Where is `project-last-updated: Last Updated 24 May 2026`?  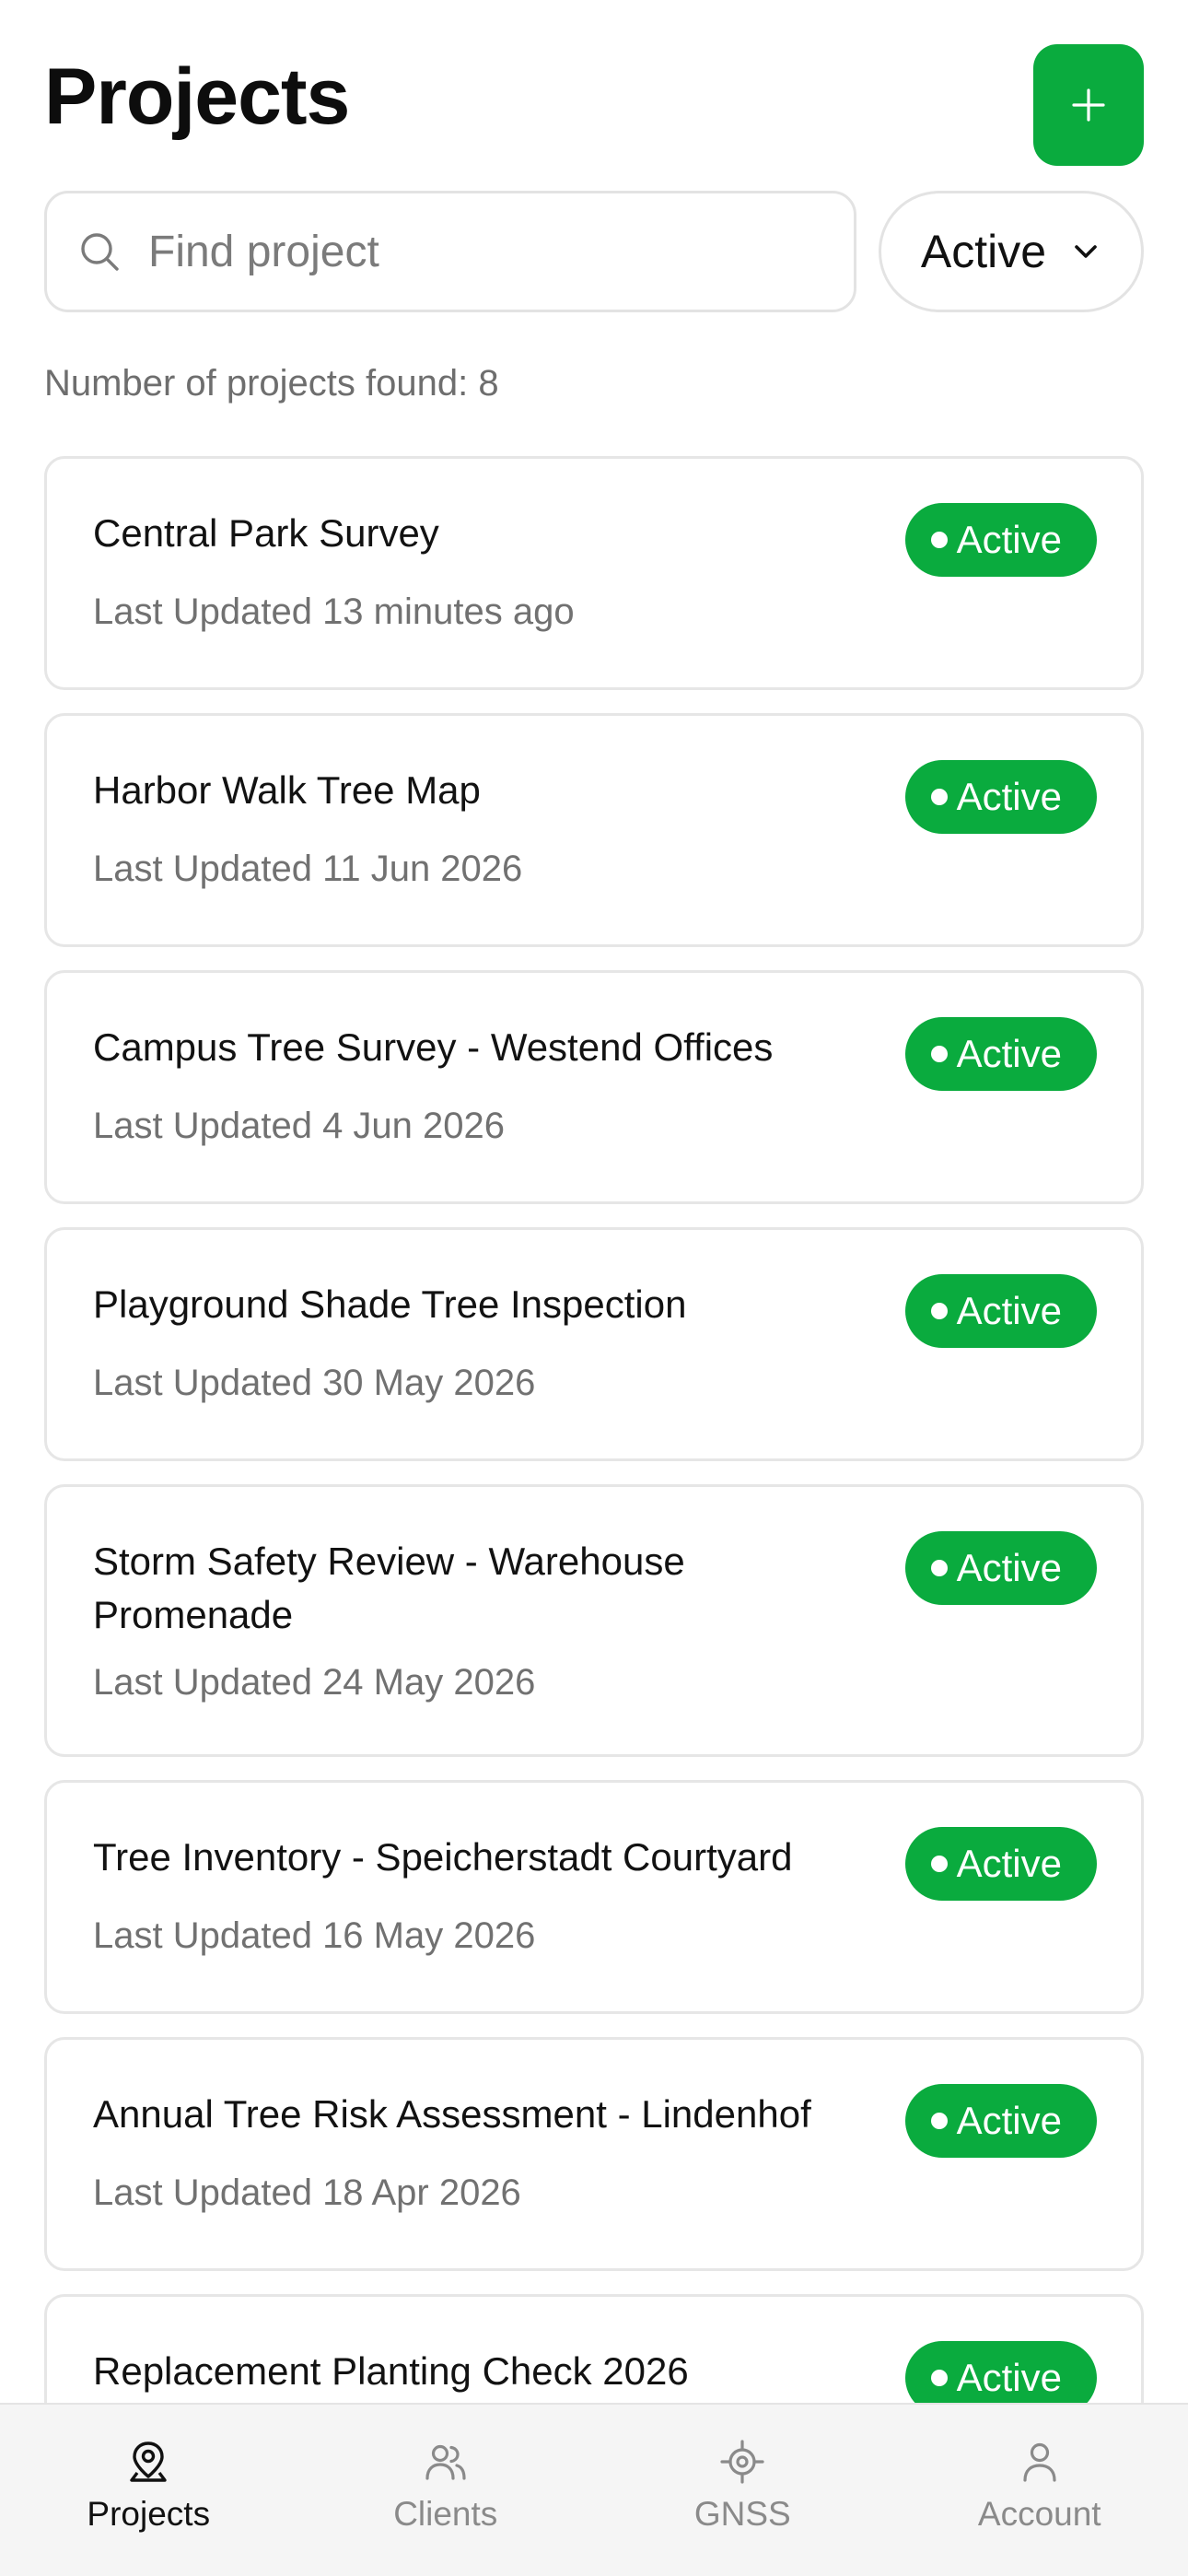
project-last-updated: Last Updated 24 May 2026 is located at coordinates (314, 1682).